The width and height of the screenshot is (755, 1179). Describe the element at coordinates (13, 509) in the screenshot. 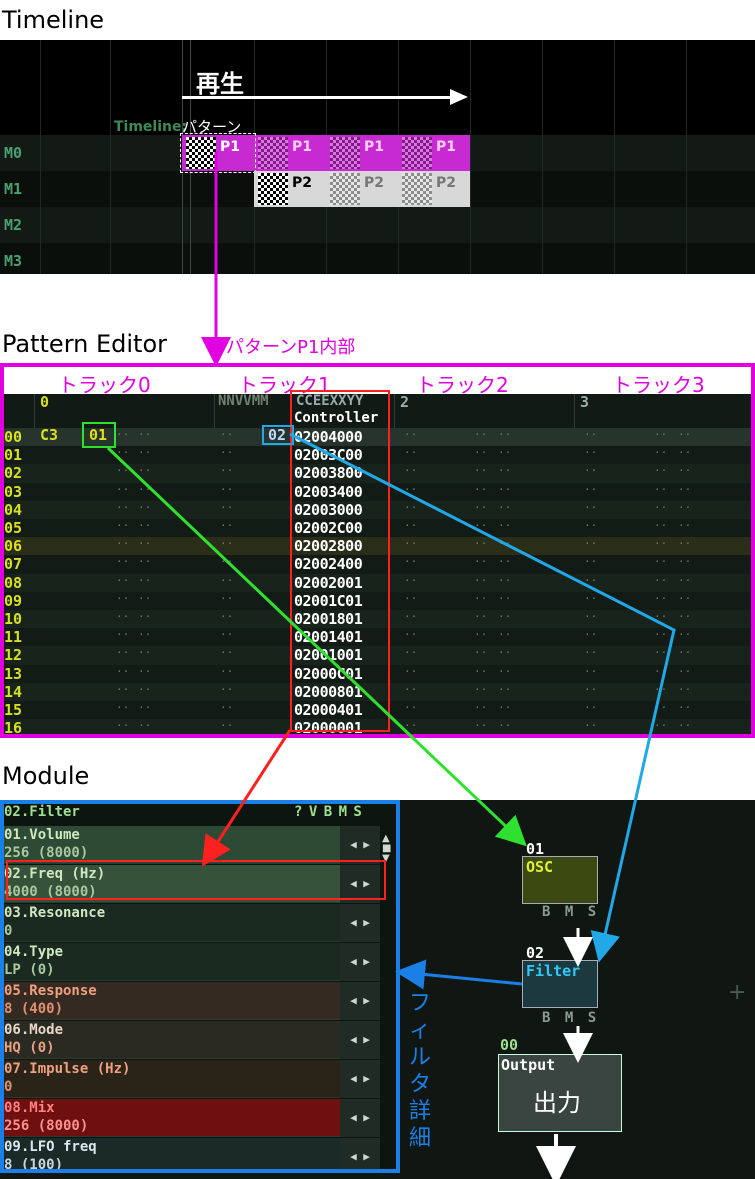

I see `row-number: 04` at that location.